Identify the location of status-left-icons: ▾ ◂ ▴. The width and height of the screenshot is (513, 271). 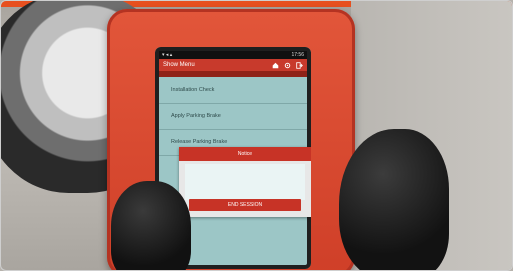
(167, 55).